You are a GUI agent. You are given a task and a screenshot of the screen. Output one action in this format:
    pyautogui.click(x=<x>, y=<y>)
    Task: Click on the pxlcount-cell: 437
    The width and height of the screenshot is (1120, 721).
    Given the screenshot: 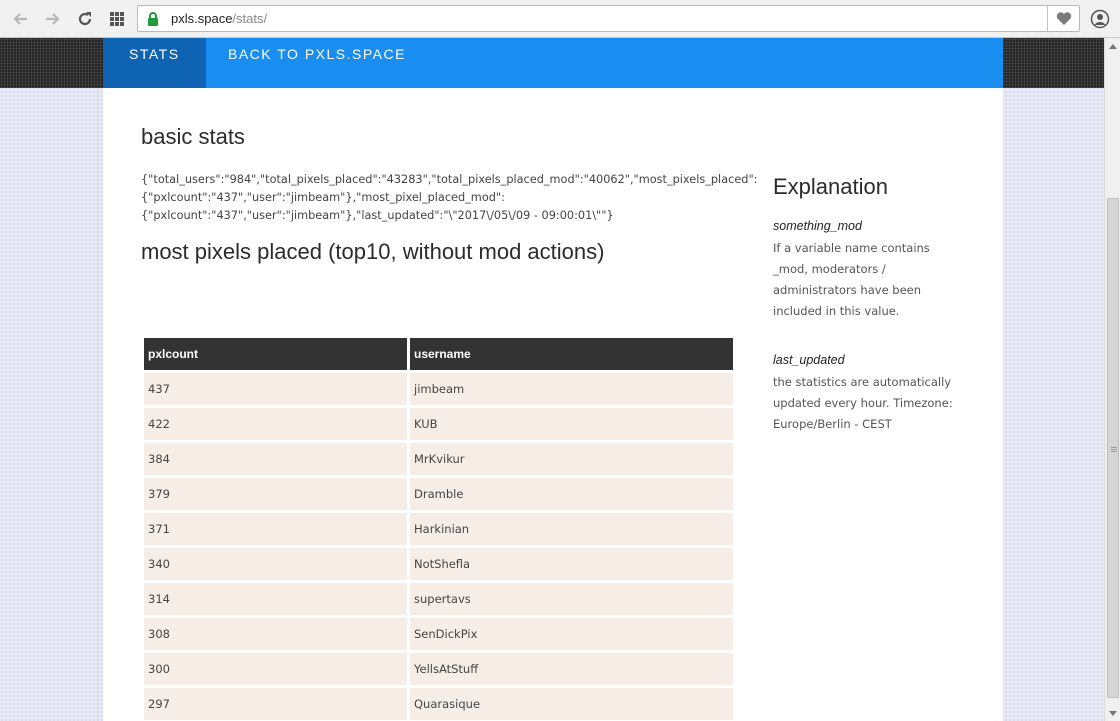 What is the action you would take?
    pyautogui.click(x=275, y=389)
    